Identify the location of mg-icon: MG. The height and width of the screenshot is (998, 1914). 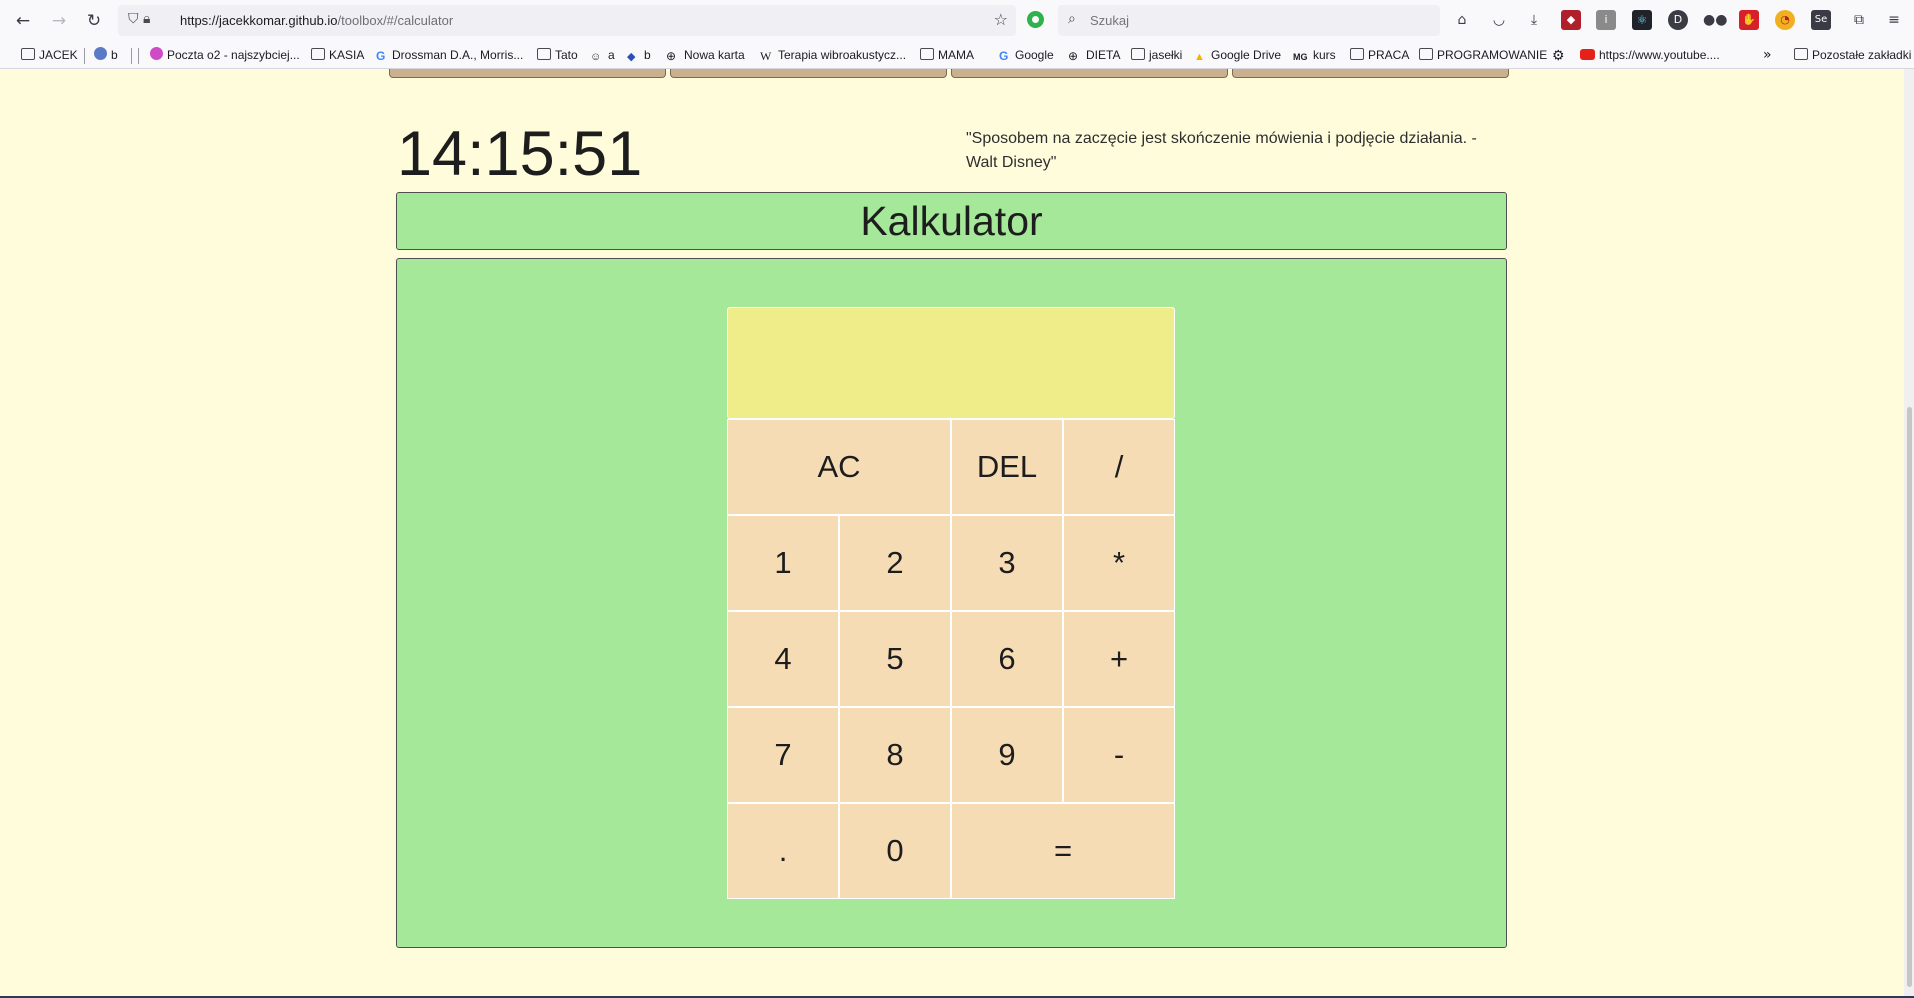
(1300, 57).